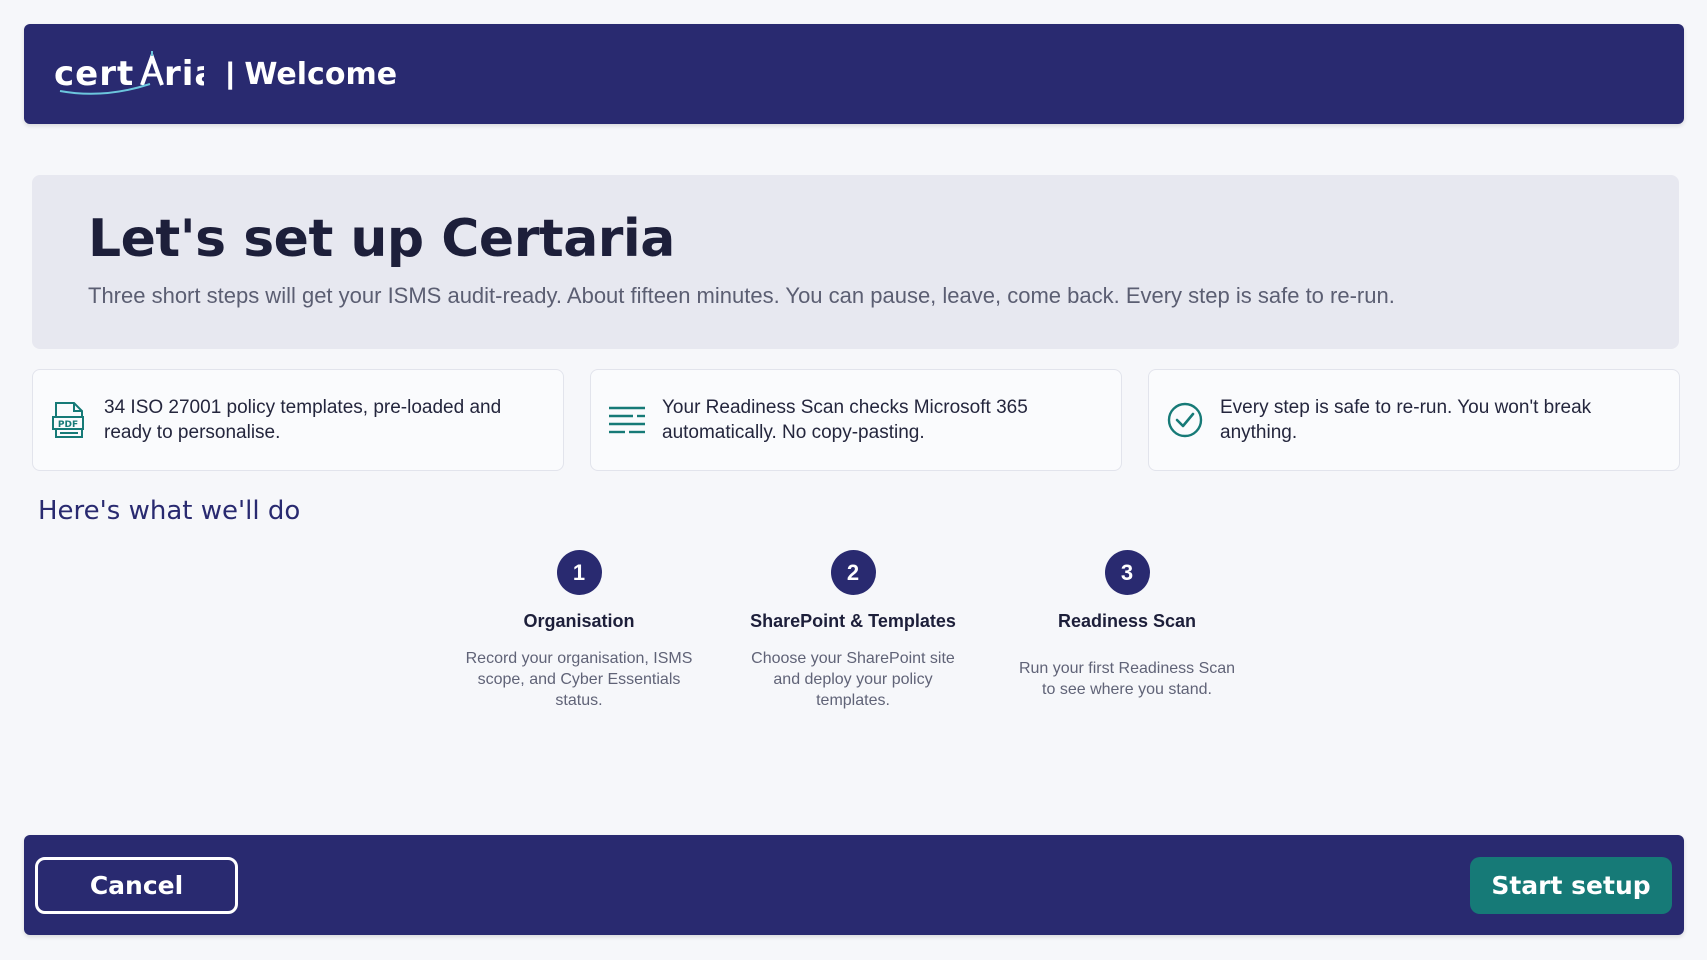 The image size is (1707, 960). I want to click on list-lines-icon, so click(627, 420).